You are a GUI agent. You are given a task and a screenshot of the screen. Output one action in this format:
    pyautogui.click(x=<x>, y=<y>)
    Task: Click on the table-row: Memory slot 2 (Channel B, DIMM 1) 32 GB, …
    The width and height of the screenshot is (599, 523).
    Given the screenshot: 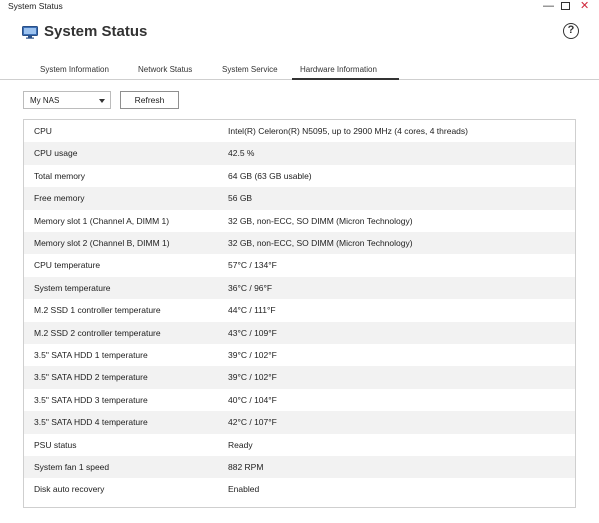 What is the action you would take?
    pyautogui.click(x=299, y=243)
    